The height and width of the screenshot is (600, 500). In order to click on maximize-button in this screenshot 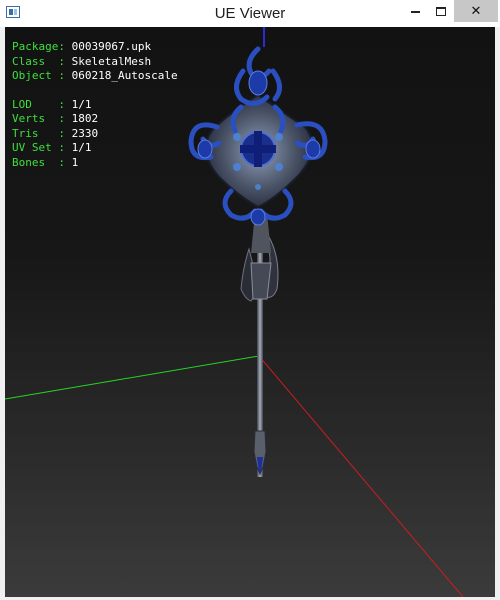, I will do `click(441, 11)`.